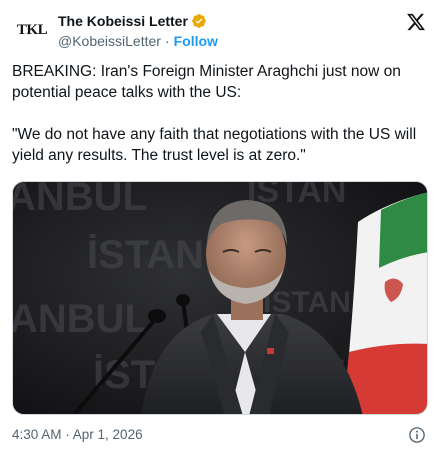 Image resolution: width=440 pixels, height=451 pixels. I want to click on info-icon, so click(417, 435).